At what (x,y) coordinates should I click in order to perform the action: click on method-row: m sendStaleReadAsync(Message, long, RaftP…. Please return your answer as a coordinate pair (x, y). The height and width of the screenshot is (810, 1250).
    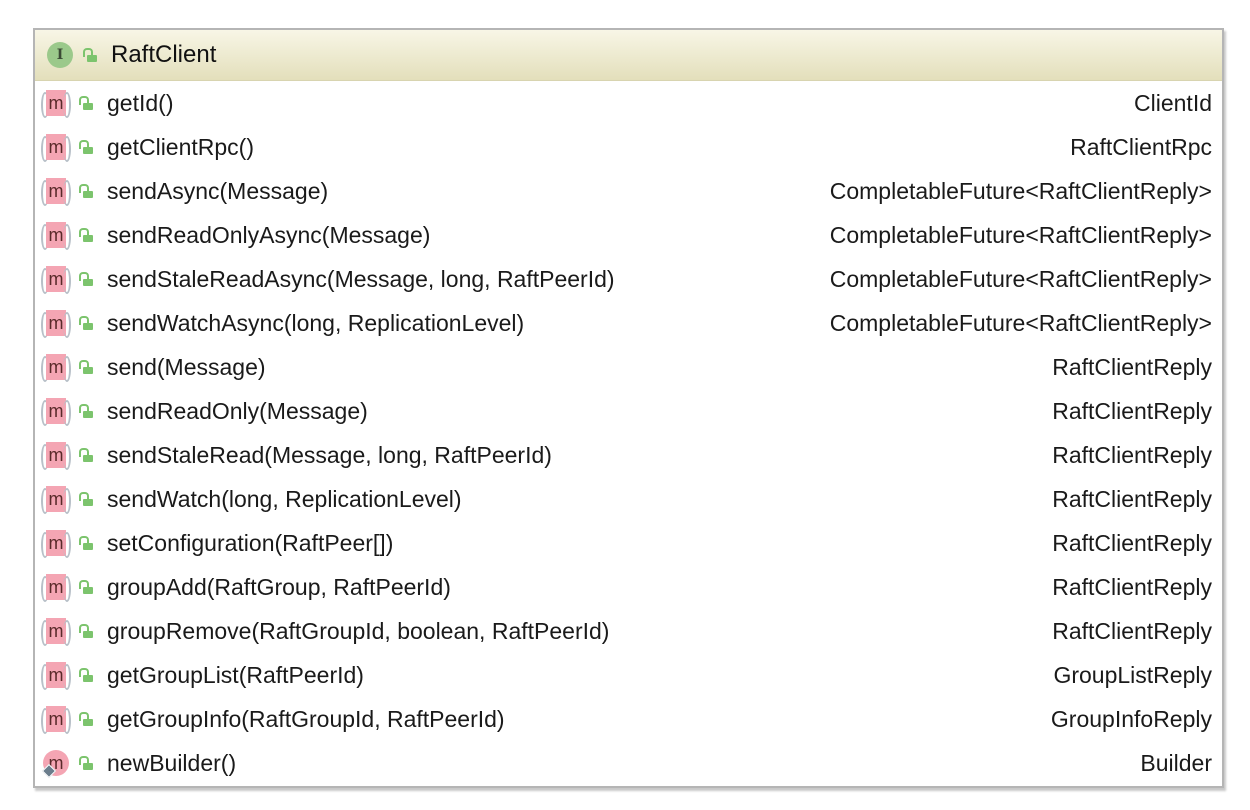
    Looking at the image, I should click on (628, 279).